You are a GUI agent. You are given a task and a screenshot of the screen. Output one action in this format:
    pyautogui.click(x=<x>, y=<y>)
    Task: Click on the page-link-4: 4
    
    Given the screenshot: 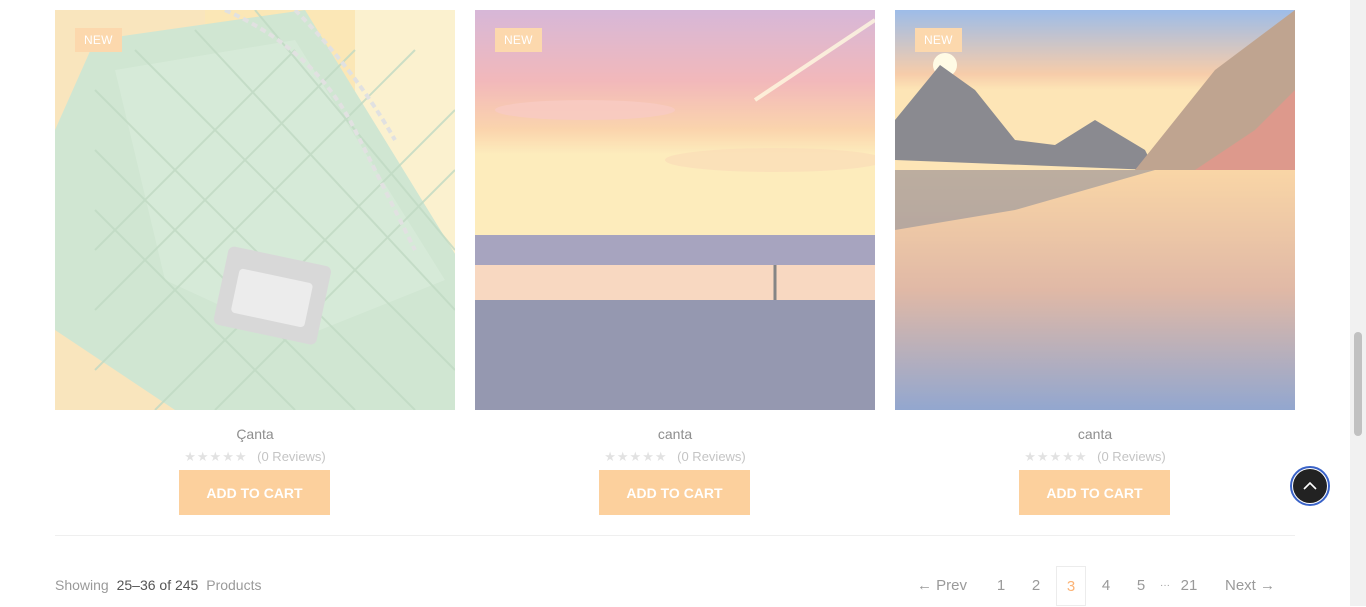 What is the action you would take?
    pyautogui.click(x=1106, y=586)
    